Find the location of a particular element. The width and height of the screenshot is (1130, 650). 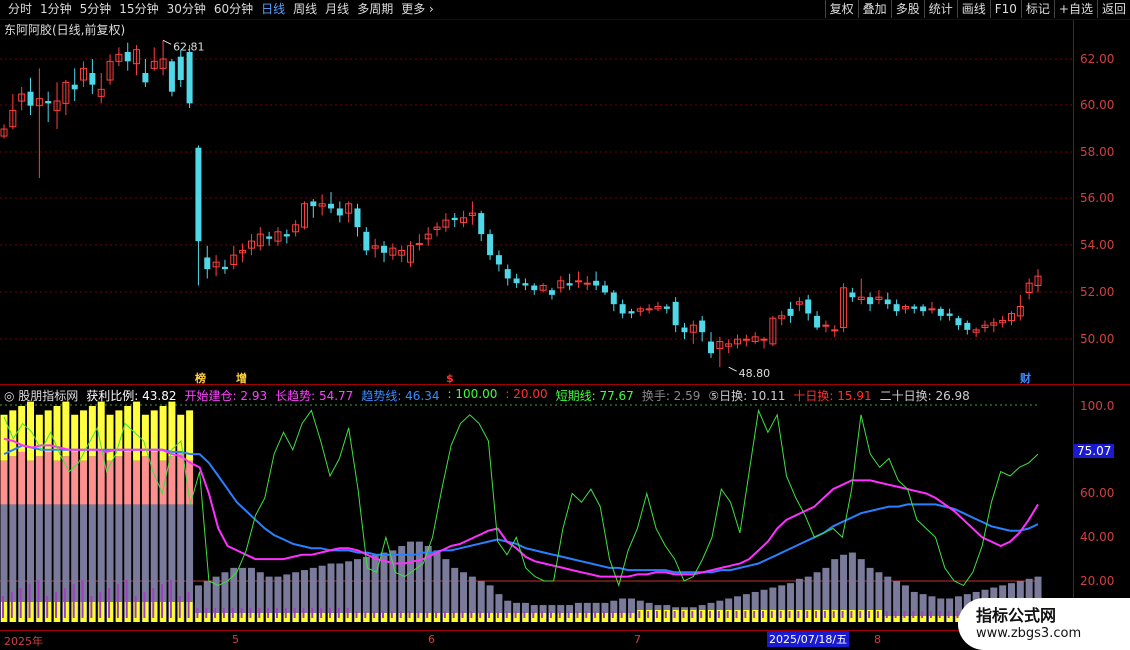

price-tick: 58.00 is located at coordinates (1097, 152).